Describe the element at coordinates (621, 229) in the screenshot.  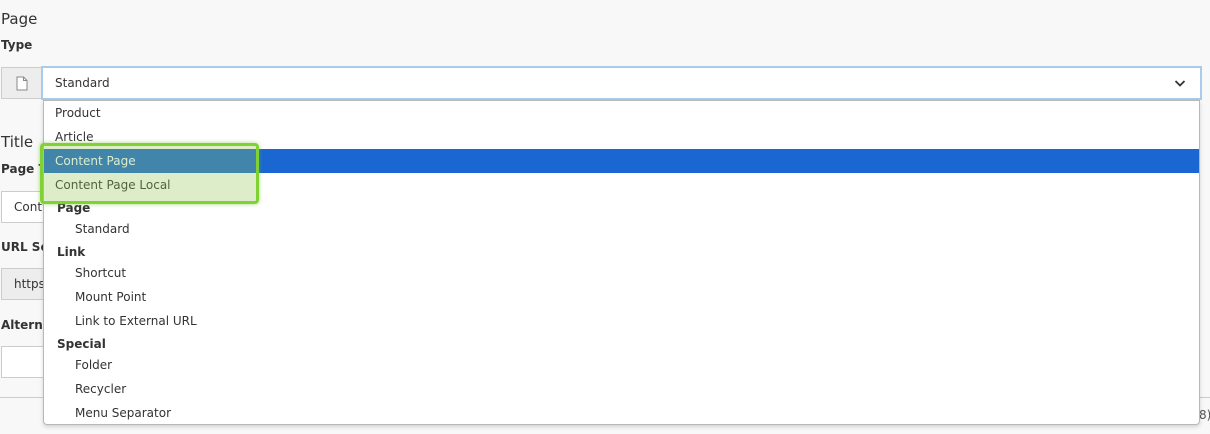
I see `option-standard: Standard` at that location.